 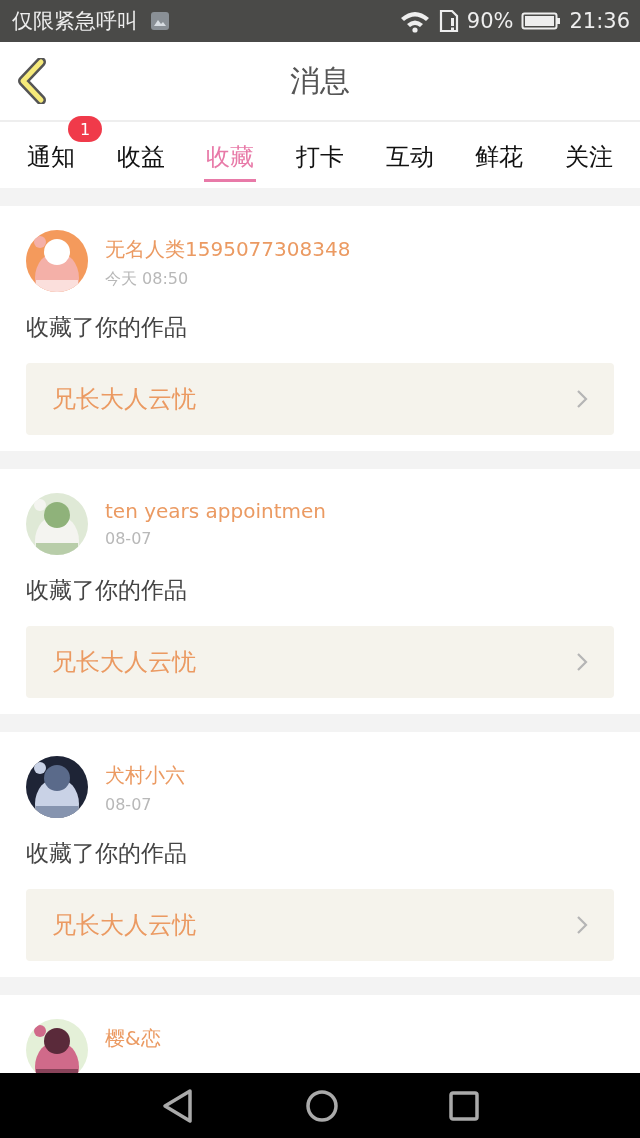 I want to click on tab: 互动, so click(x=409, y=158).